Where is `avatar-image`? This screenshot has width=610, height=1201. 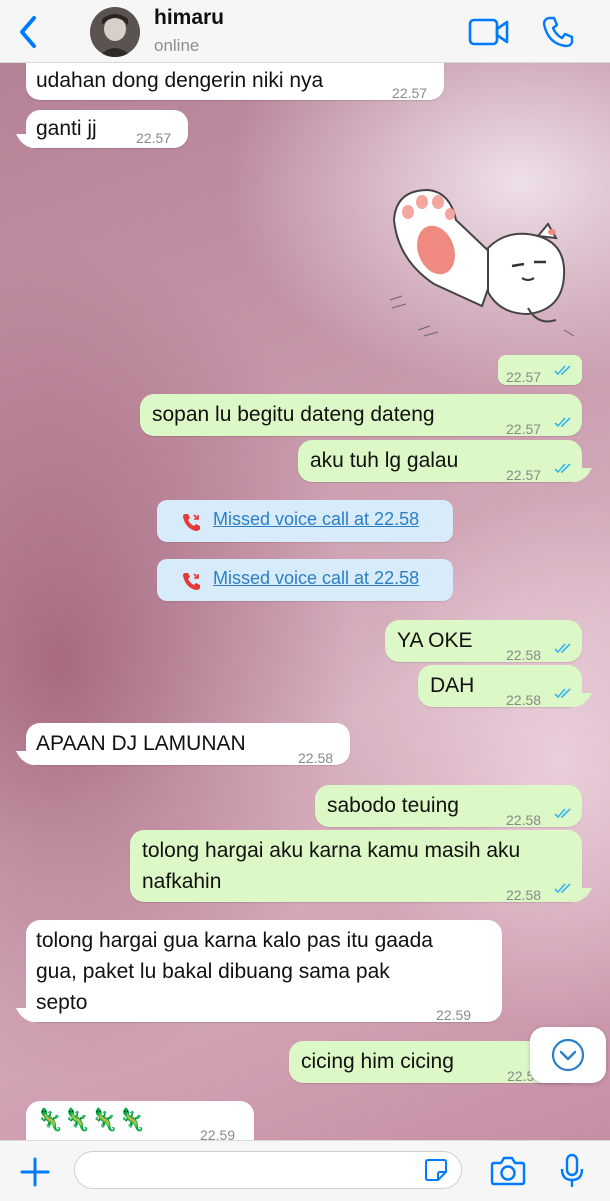
avatar-image is located at coordinates (115, 32).